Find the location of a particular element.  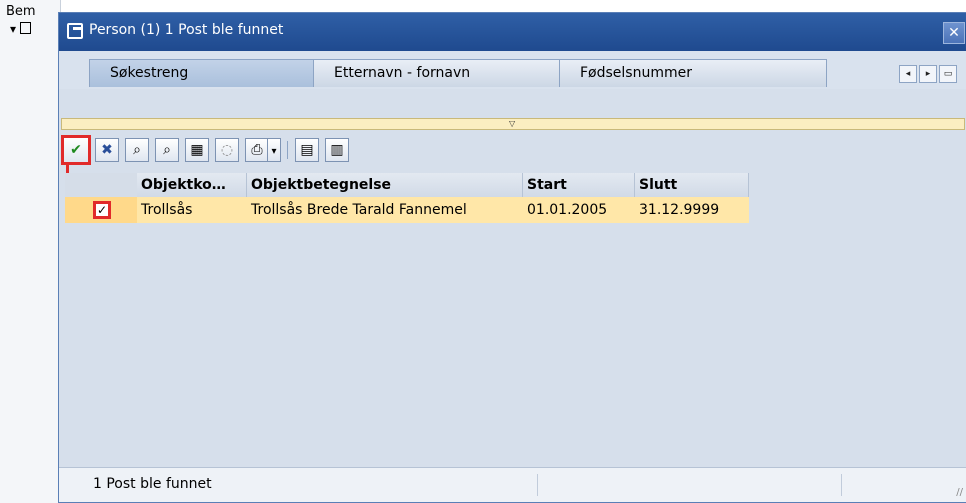

cell-slutt: 31.12.9999 is located at coordinates (679, 210).